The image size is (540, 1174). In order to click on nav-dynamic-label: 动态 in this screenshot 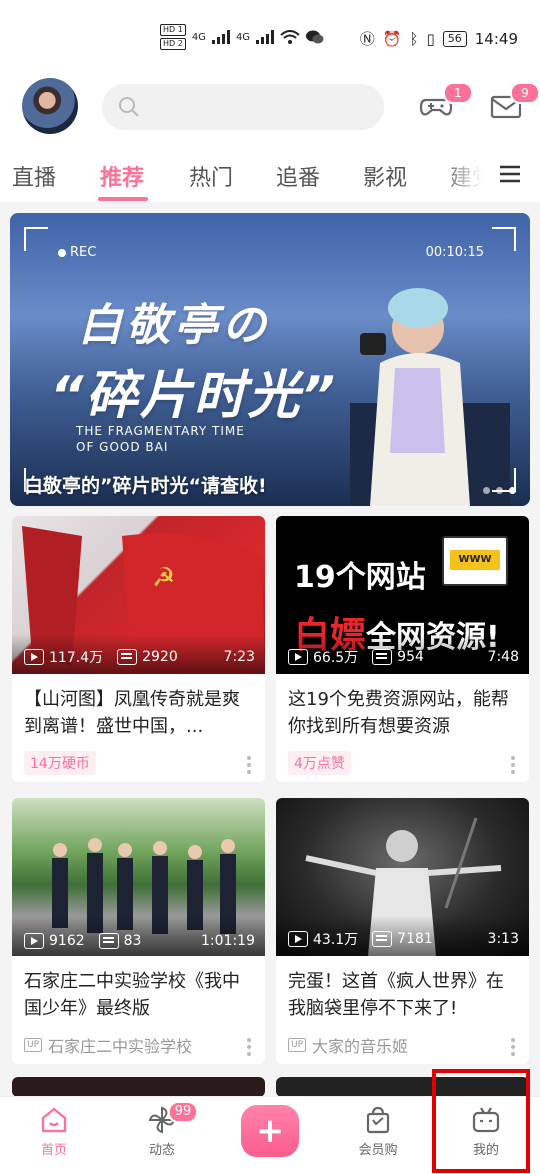, I will do `click(161, 1150)`.